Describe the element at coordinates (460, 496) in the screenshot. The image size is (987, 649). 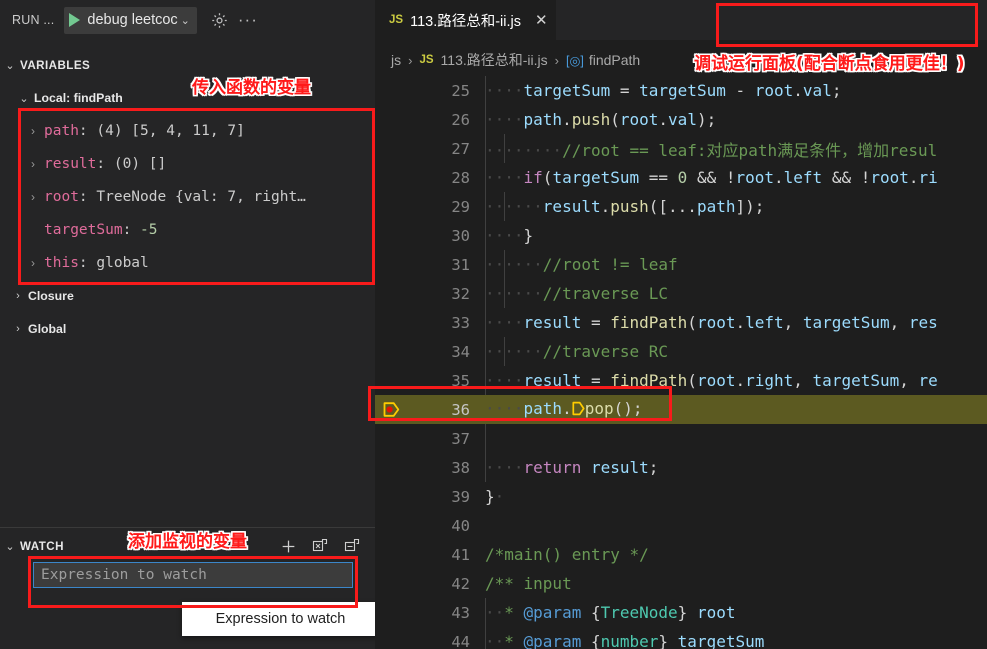
I see `line-number: 39` at that location.